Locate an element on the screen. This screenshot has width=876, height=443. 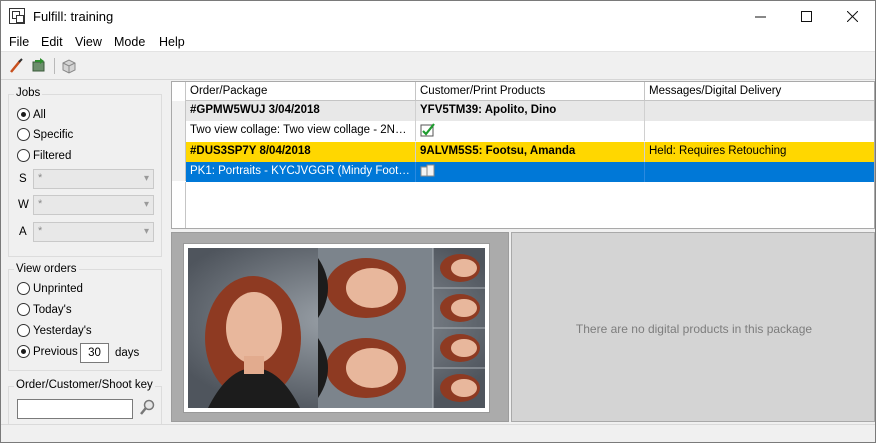
title-bar: Fulfill: training is located at coordinates (438, 16).